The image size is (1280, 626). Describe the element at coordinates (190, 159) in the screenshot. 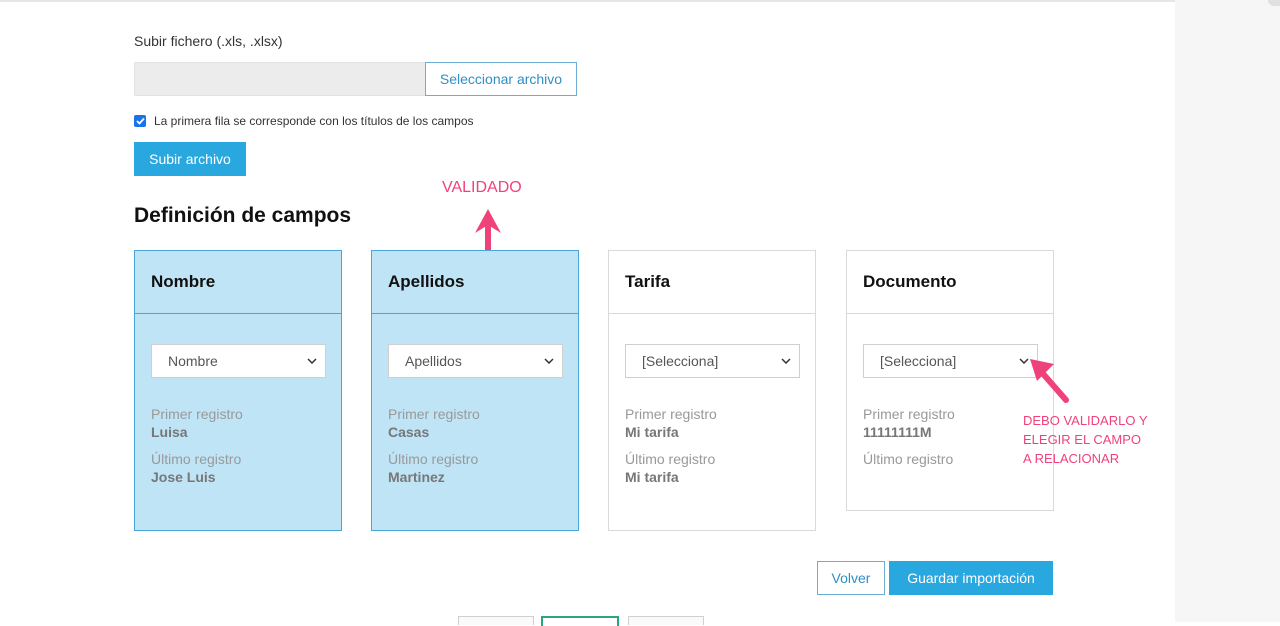

I see `upload-file-button: Subir archivo` at that location.